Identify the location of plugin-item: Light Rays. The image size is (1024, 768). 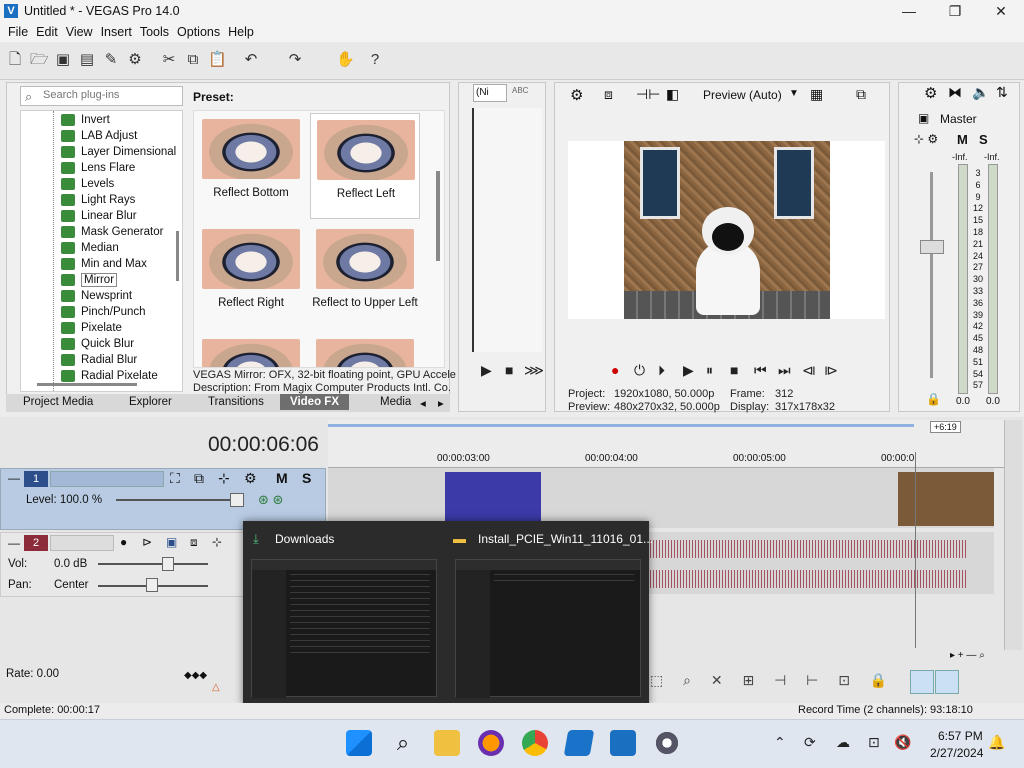
(121, 200).